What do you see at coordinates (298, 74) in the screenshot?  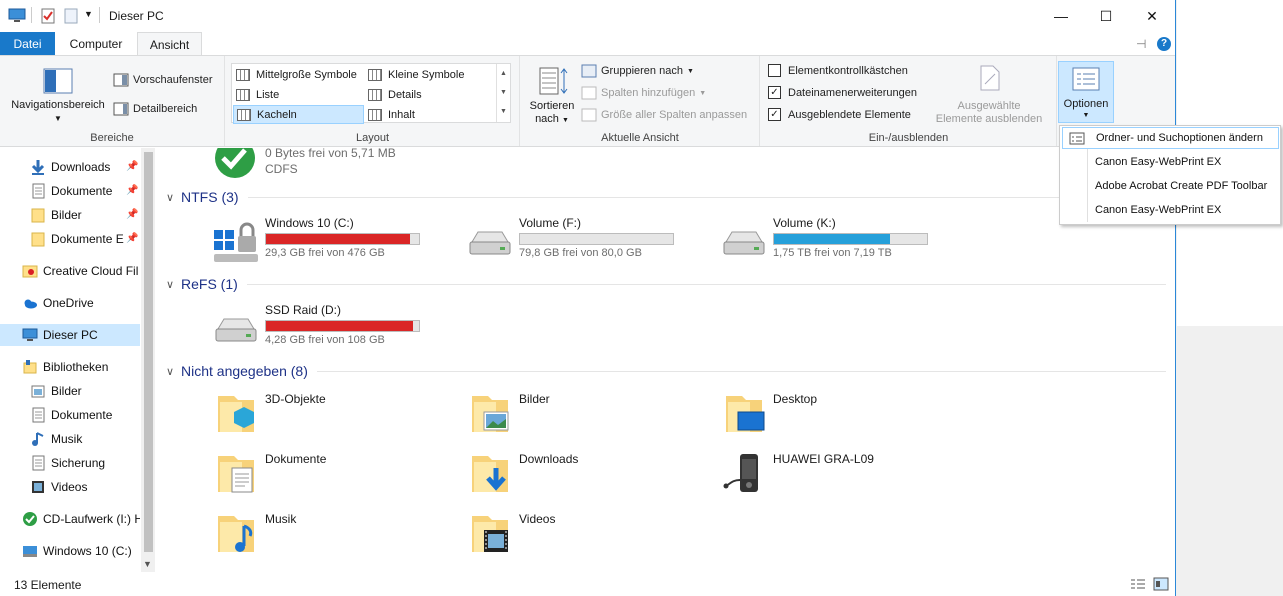 I see `layout-medium-icons: Mittelgroße Symbole` at bounding box center [298, 74].